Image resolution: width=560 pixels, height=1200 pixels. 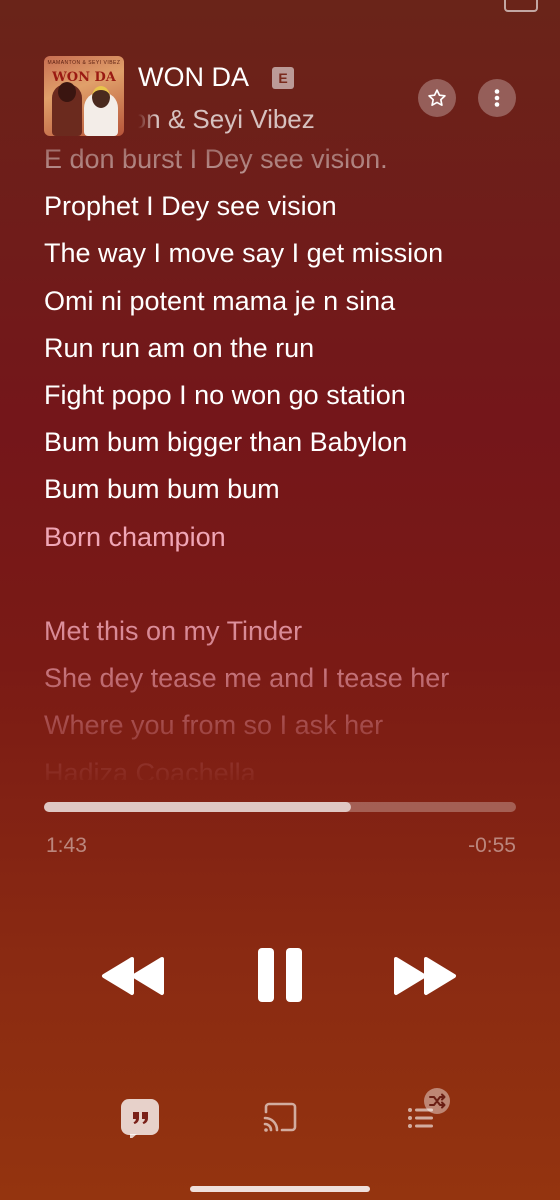 I want to click on lyrics-quote-icon, so click(x=140, y=1118).